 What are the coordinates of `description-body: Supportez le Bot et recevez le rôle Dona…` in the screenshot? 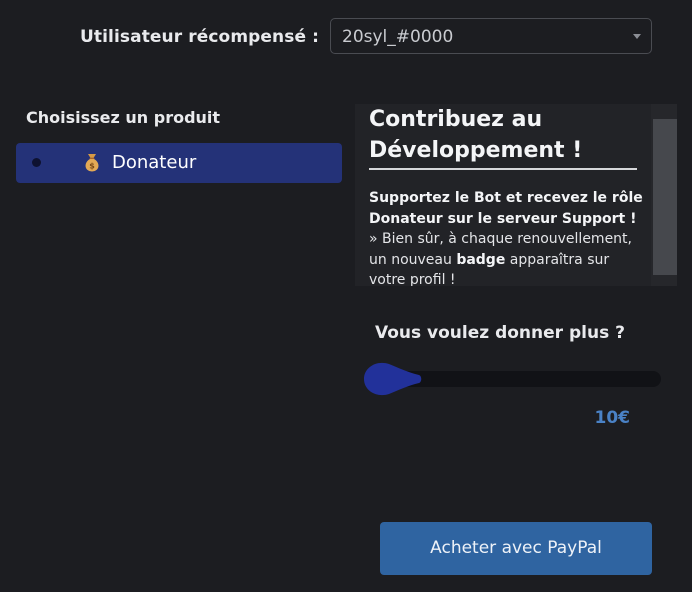 It's located at (509, 237).